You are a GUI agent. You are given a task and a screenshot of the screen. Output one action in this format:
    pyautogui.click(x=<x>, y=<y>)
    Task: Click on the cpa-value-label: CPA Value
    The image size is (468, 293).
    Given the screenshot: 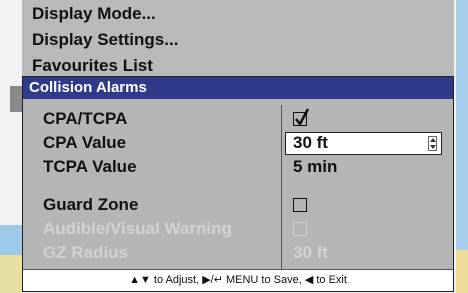 What is the action you would take?
    pyautogui.click(x=85, y=142)
    